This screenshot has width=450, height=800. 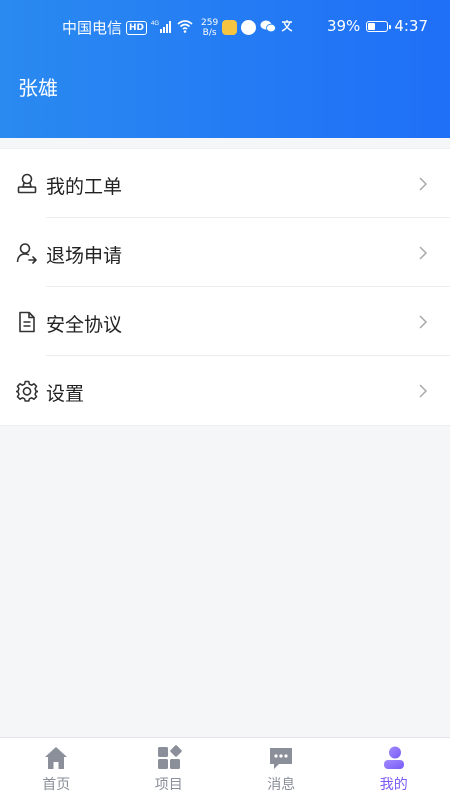 I want to click on message-icon, so click(x=281, y=758).